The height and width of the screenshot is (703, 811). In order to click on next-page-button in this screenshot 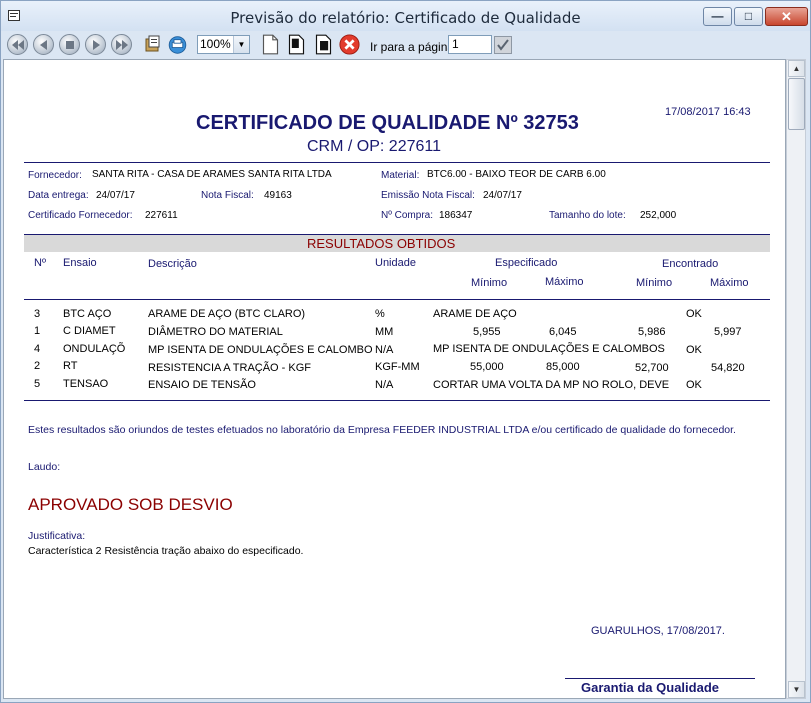, I will do `click(95, 44)`.